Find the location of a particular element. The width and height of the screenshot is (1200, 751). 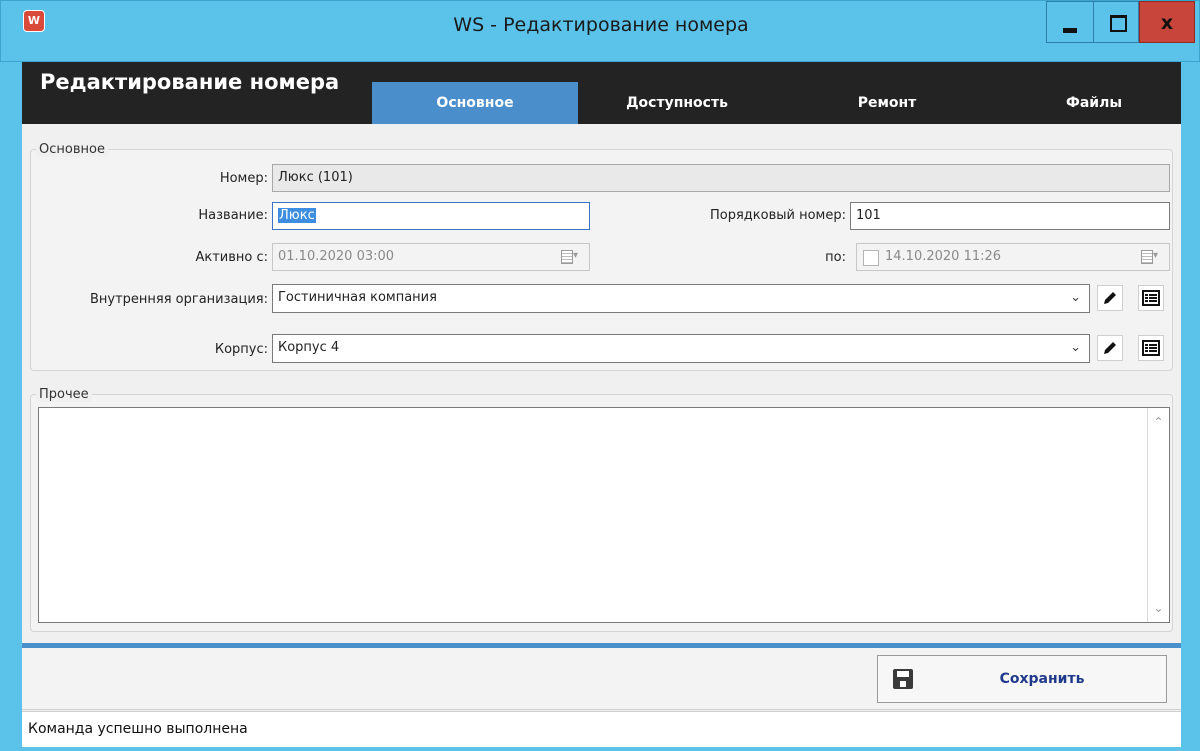

organization-edit-button is located at coordinates (1110, 298).